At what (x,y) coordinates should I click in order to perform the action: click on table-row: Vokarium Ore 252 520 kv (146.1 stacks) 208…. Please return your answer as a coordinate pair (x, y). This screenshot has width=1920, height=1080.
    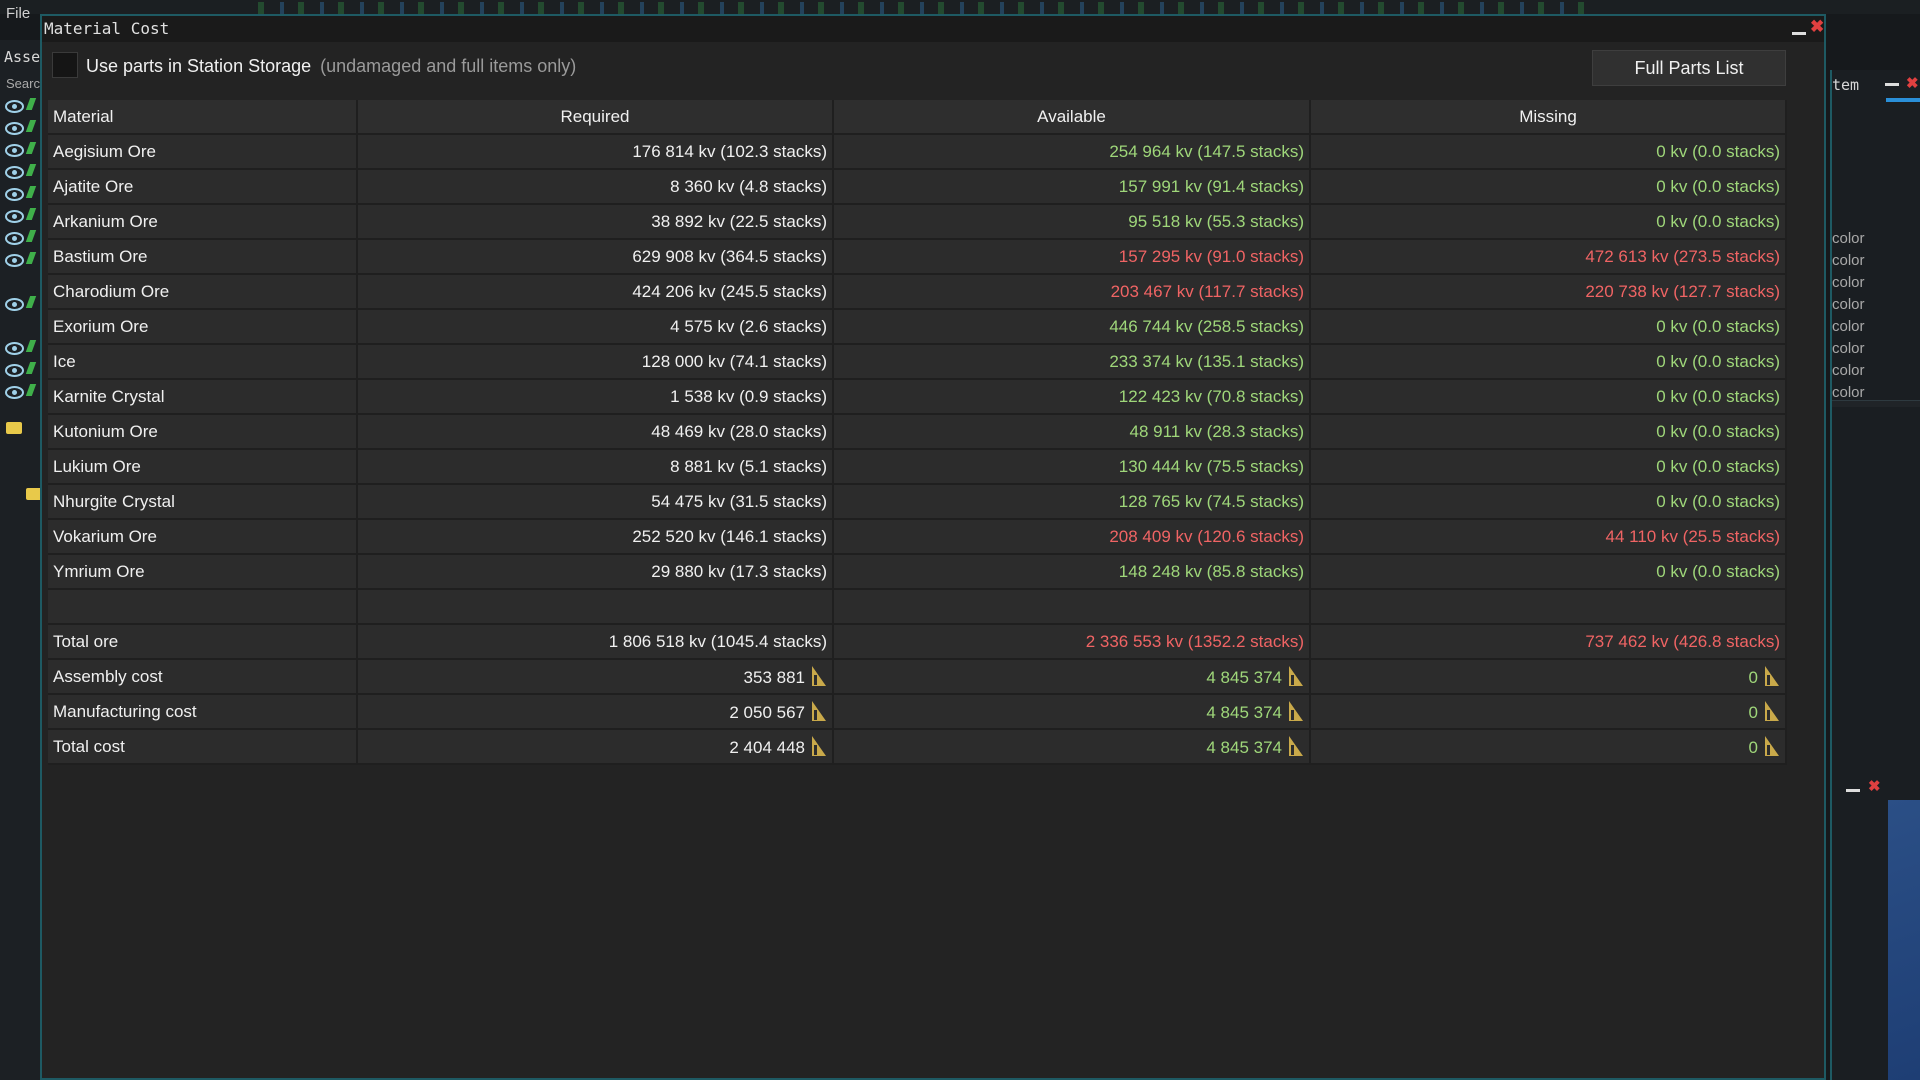
    Looking at the image, I should click on (917, 537).